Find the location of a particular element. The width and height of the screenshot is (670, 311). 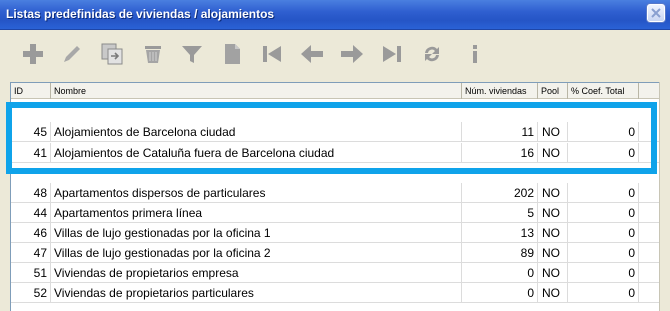

previous-record-button is located at coordinates (312, 54).